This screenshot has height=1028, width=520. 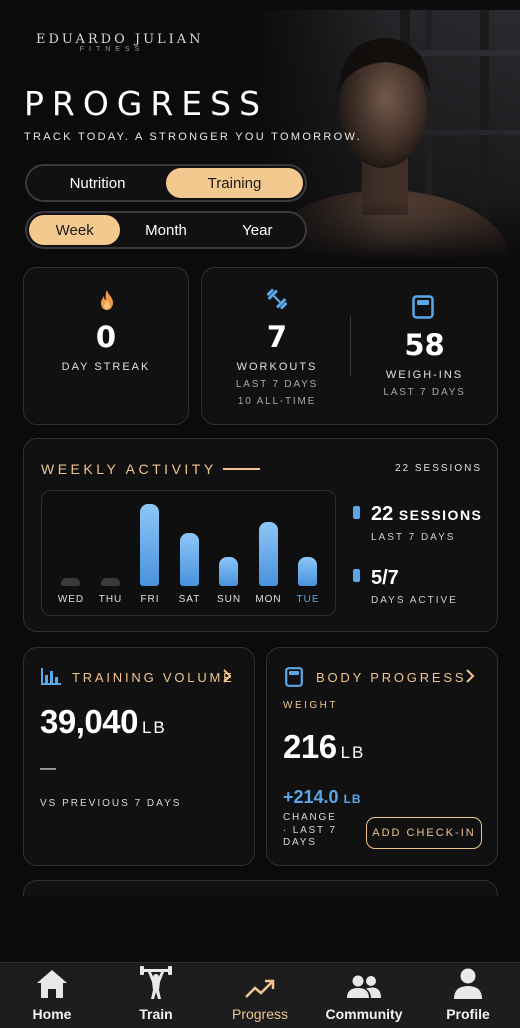 What do you see at coordinates (424, 392) in the screenshot?
I see `weighins-sub: LAST 7 DAYS` at bounding box center [424, 392].